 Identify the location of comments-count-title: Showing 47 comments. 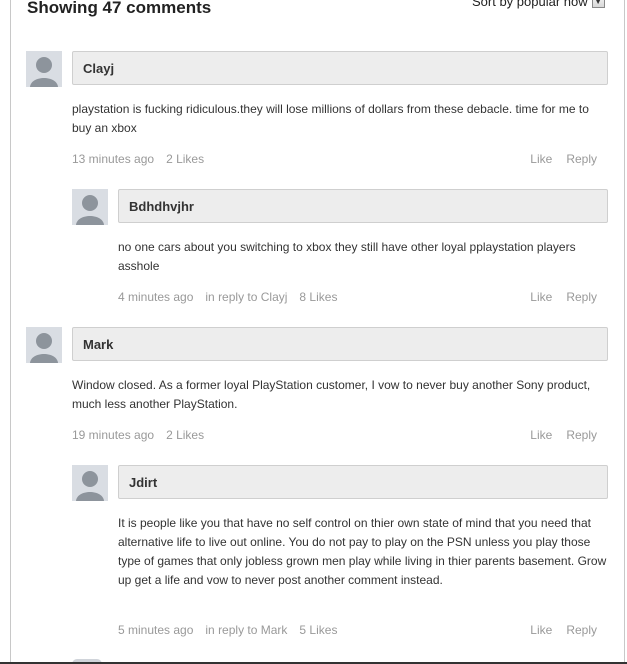
(119, 8).